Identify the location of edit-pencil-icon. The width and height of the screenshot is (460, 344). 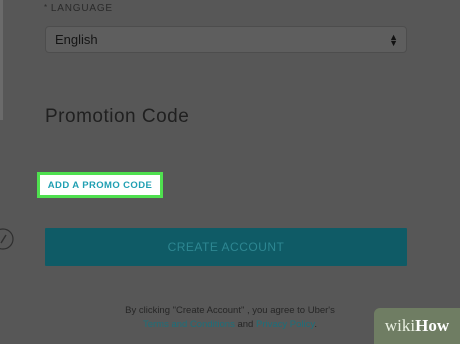
(7, 239).